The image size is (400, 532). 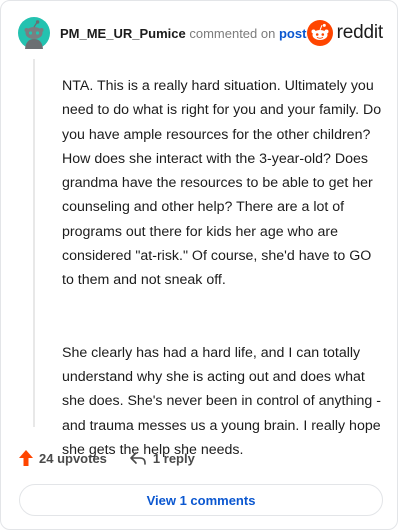 I want to click on comment-meta: PM_ME_UR_Pumice commented on post, so click(x=183, y=33).